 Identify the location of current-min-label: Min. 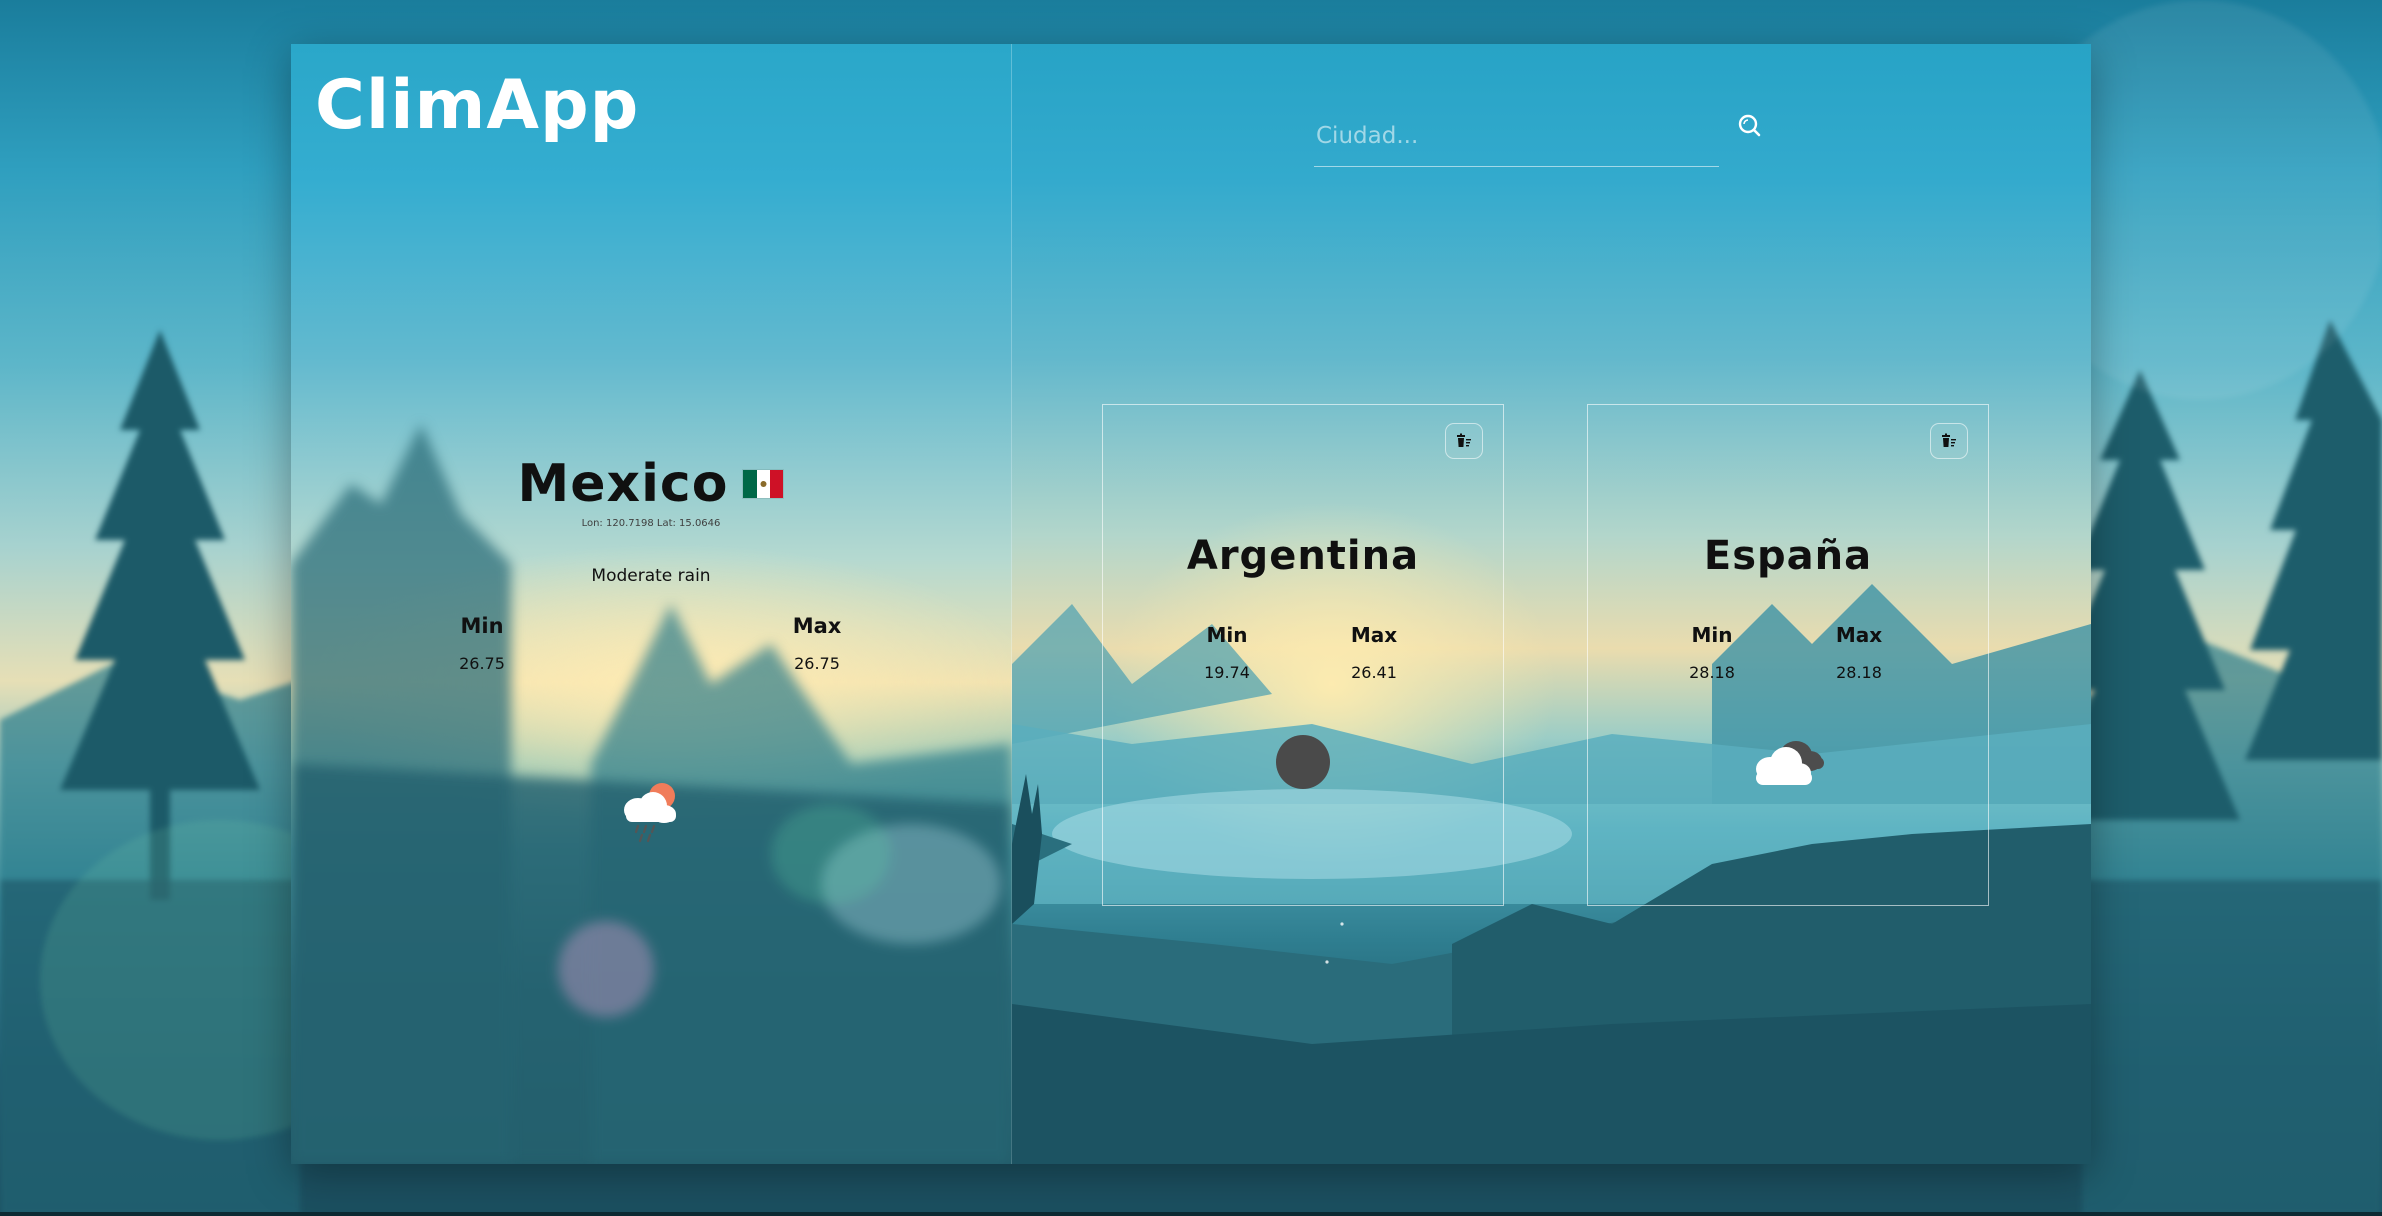
(482, 626).